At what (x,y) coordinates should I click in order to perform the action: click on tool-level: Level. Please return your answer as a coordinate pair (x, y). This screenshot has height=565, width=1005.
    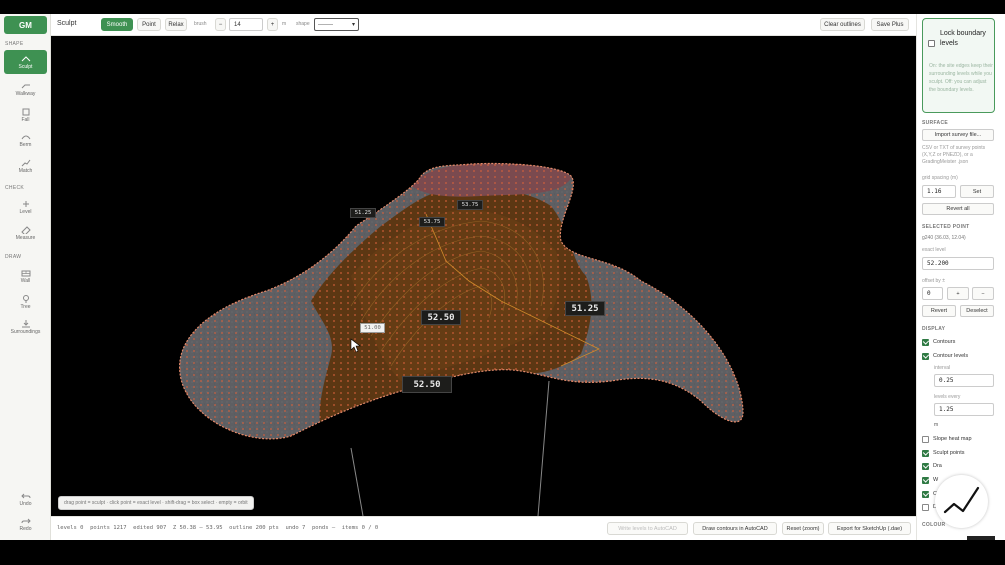
    Looking at the image, I should click on (25, 207).